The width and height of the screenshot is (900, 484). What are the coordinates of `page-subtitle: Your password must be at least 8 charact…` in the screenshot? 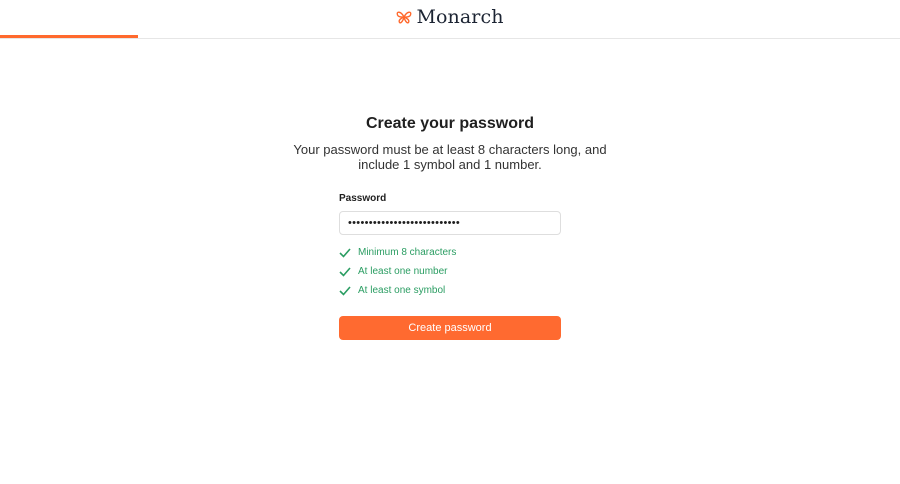 It's located at (450, 157).